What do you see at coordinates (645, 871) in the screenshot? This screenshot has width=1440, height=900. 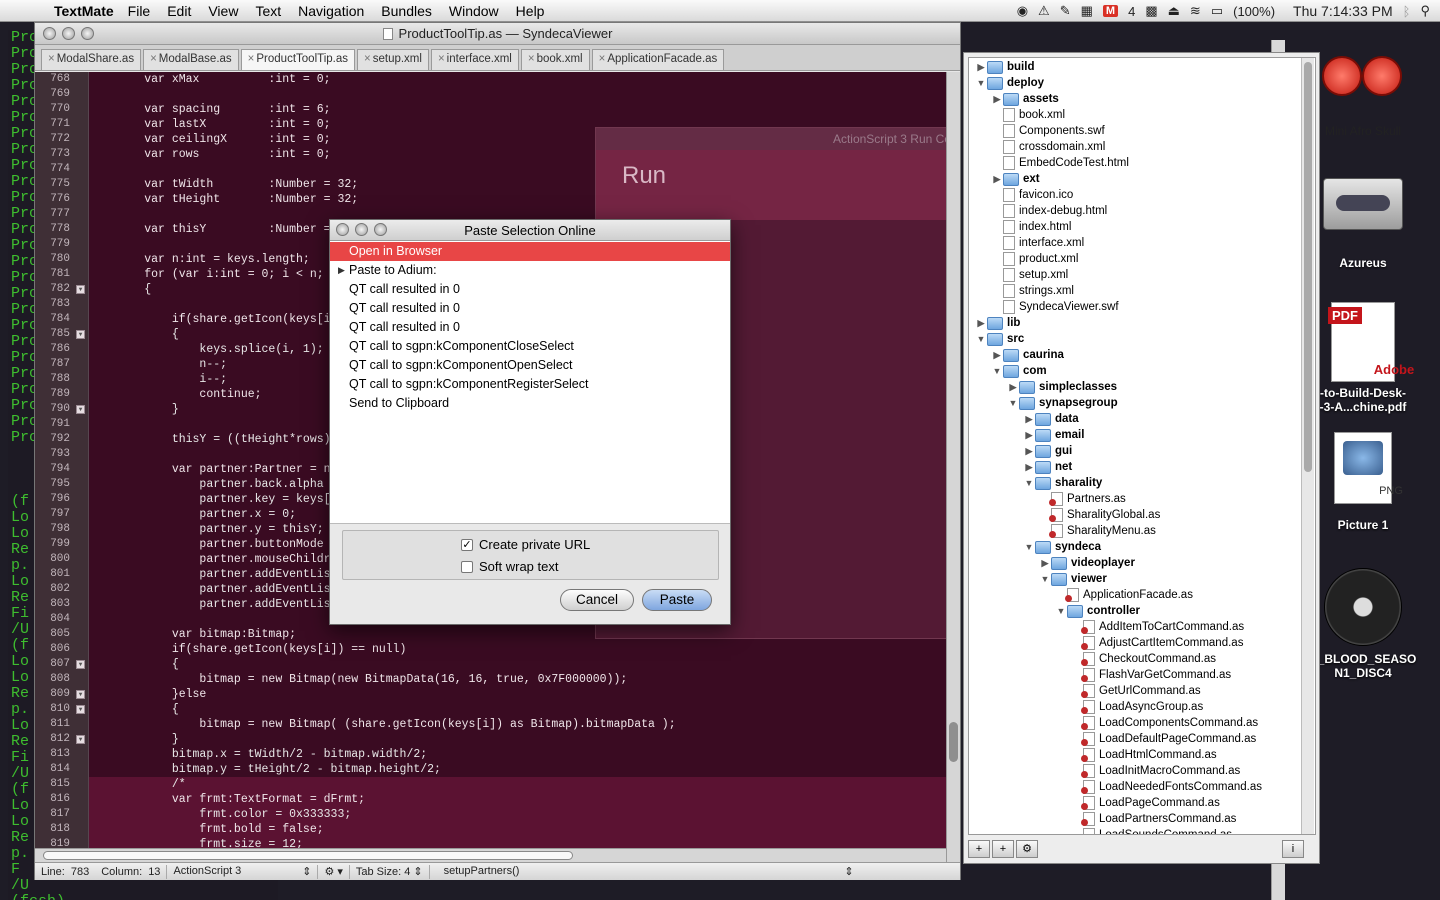 I see `symbol-popup: setupPartners() ⇕` at bounding box center [645, 871].